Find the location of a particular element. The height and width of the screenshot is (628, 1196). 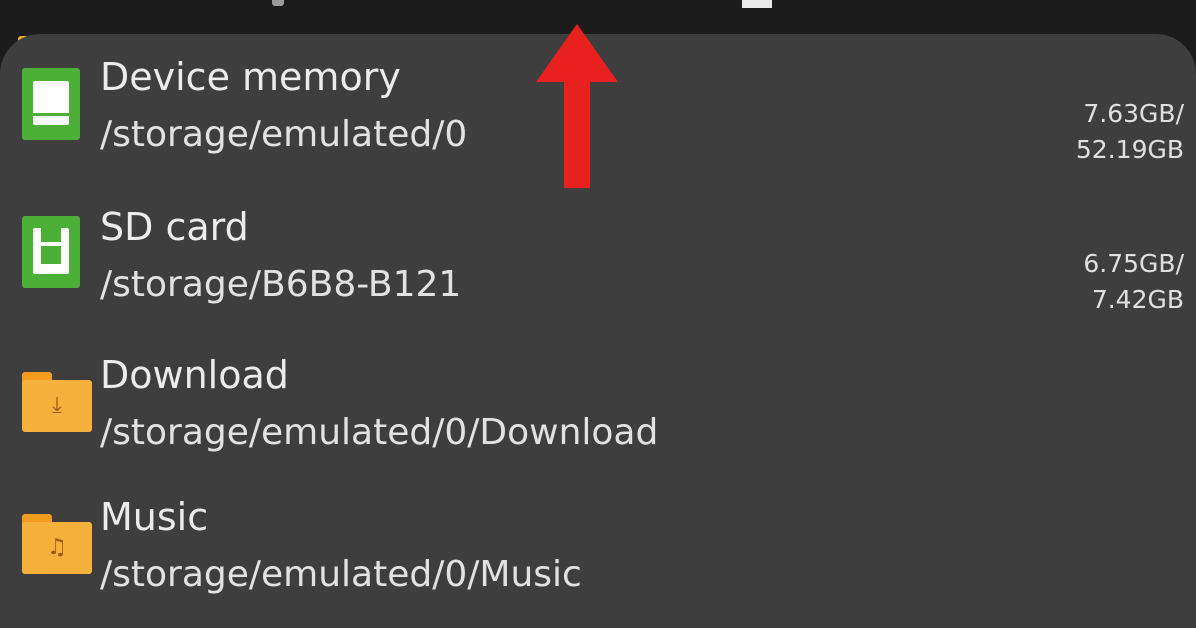

storage-item-name: SD card is located at coordinates (174, 227).